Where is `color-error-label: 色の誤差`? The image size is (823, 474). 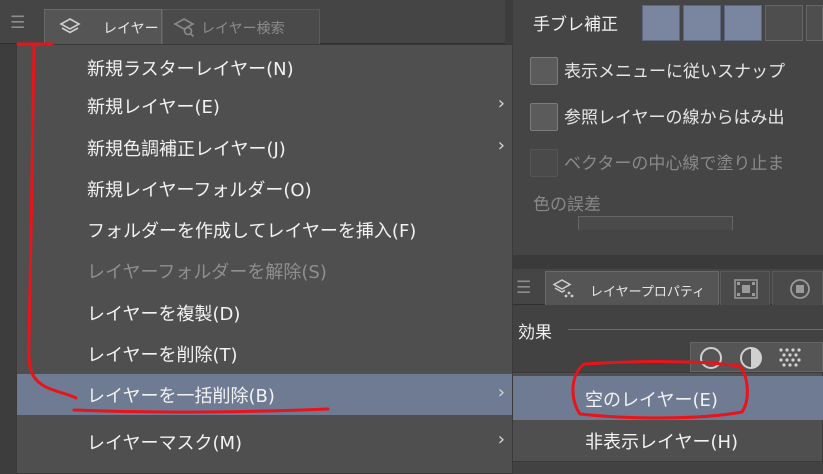
color-error-label: 色の誤差 is located at coordinates (567, 205).